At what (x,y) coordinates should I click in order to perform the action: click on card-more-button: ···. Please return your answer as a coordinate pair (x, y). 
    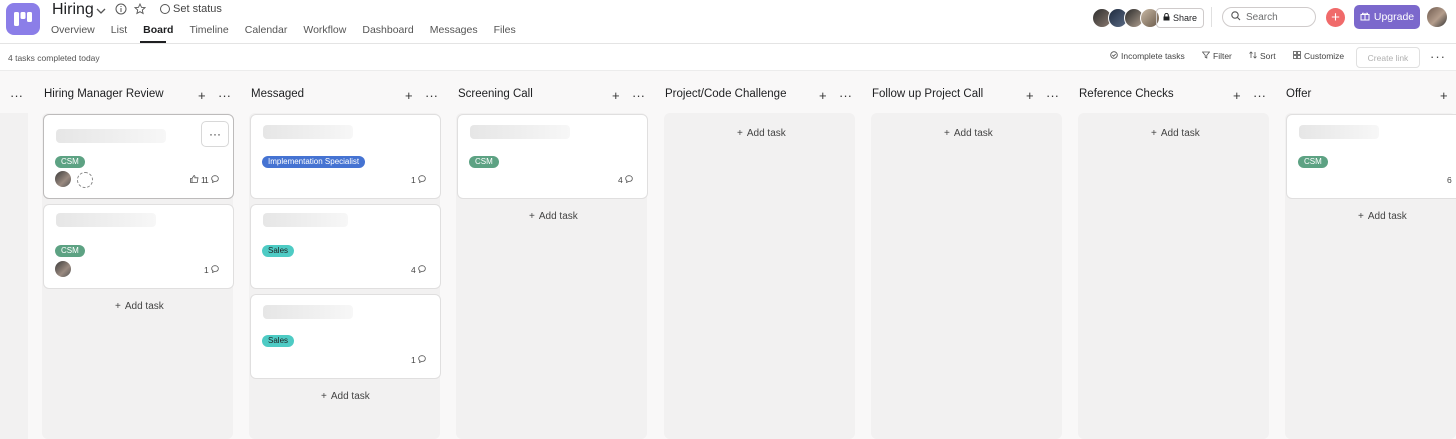
    Looking at the image, I should click on (215, 134).